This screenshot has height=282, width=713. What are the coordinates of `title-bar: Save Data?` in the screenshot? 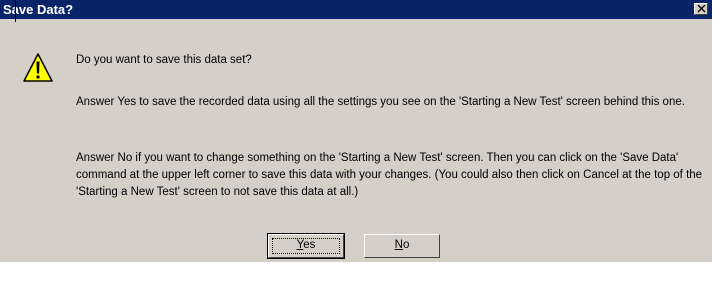 It's located at (356, 9).